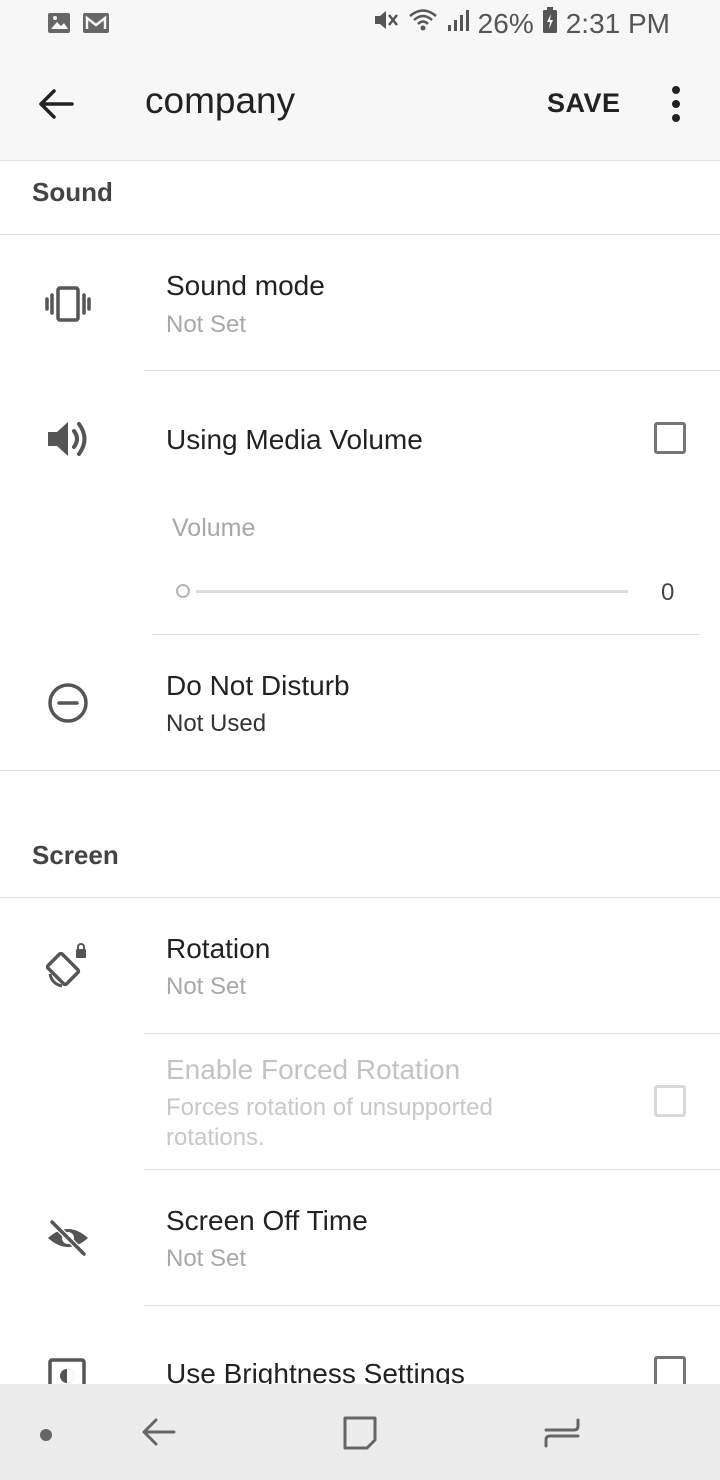 The height and width of the screenshot is (1480, 720). I want to click on screen-off-value: Not Set, so click(206, 1258).